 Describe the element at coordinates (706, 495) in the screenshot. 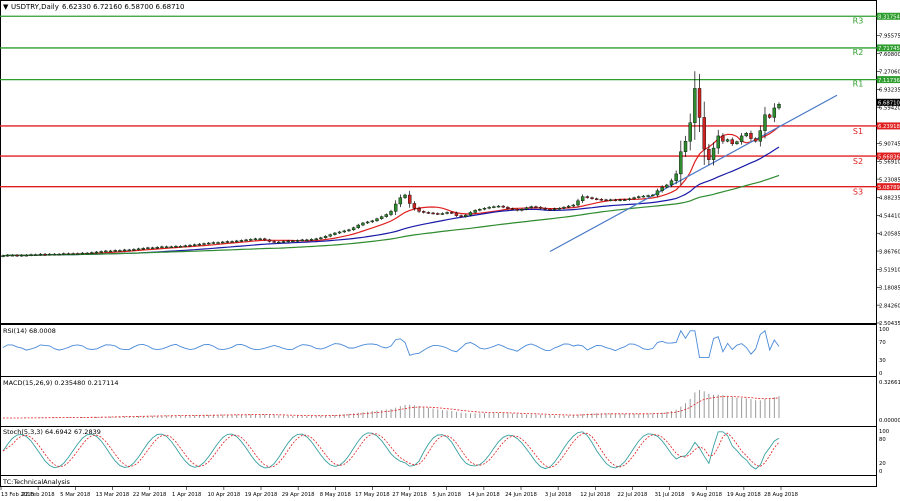

I see `date-tick-label: 9 Aug 2018` at that location.